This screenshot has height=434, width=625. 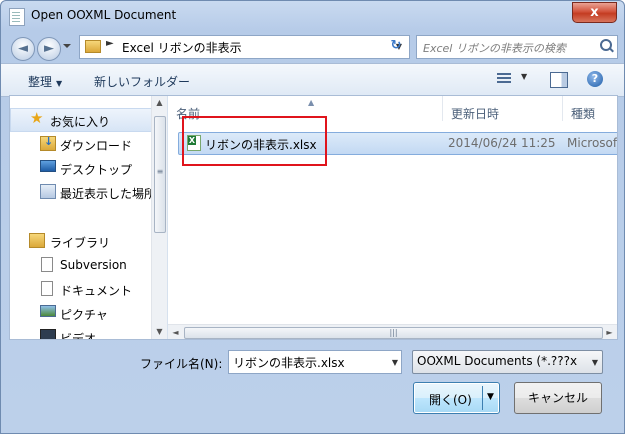 What do you see at coordinates (108, 194) in the screenshot?
I see `sidebar-item-label: 最近表示した場所` at bounding box center [108, 194].